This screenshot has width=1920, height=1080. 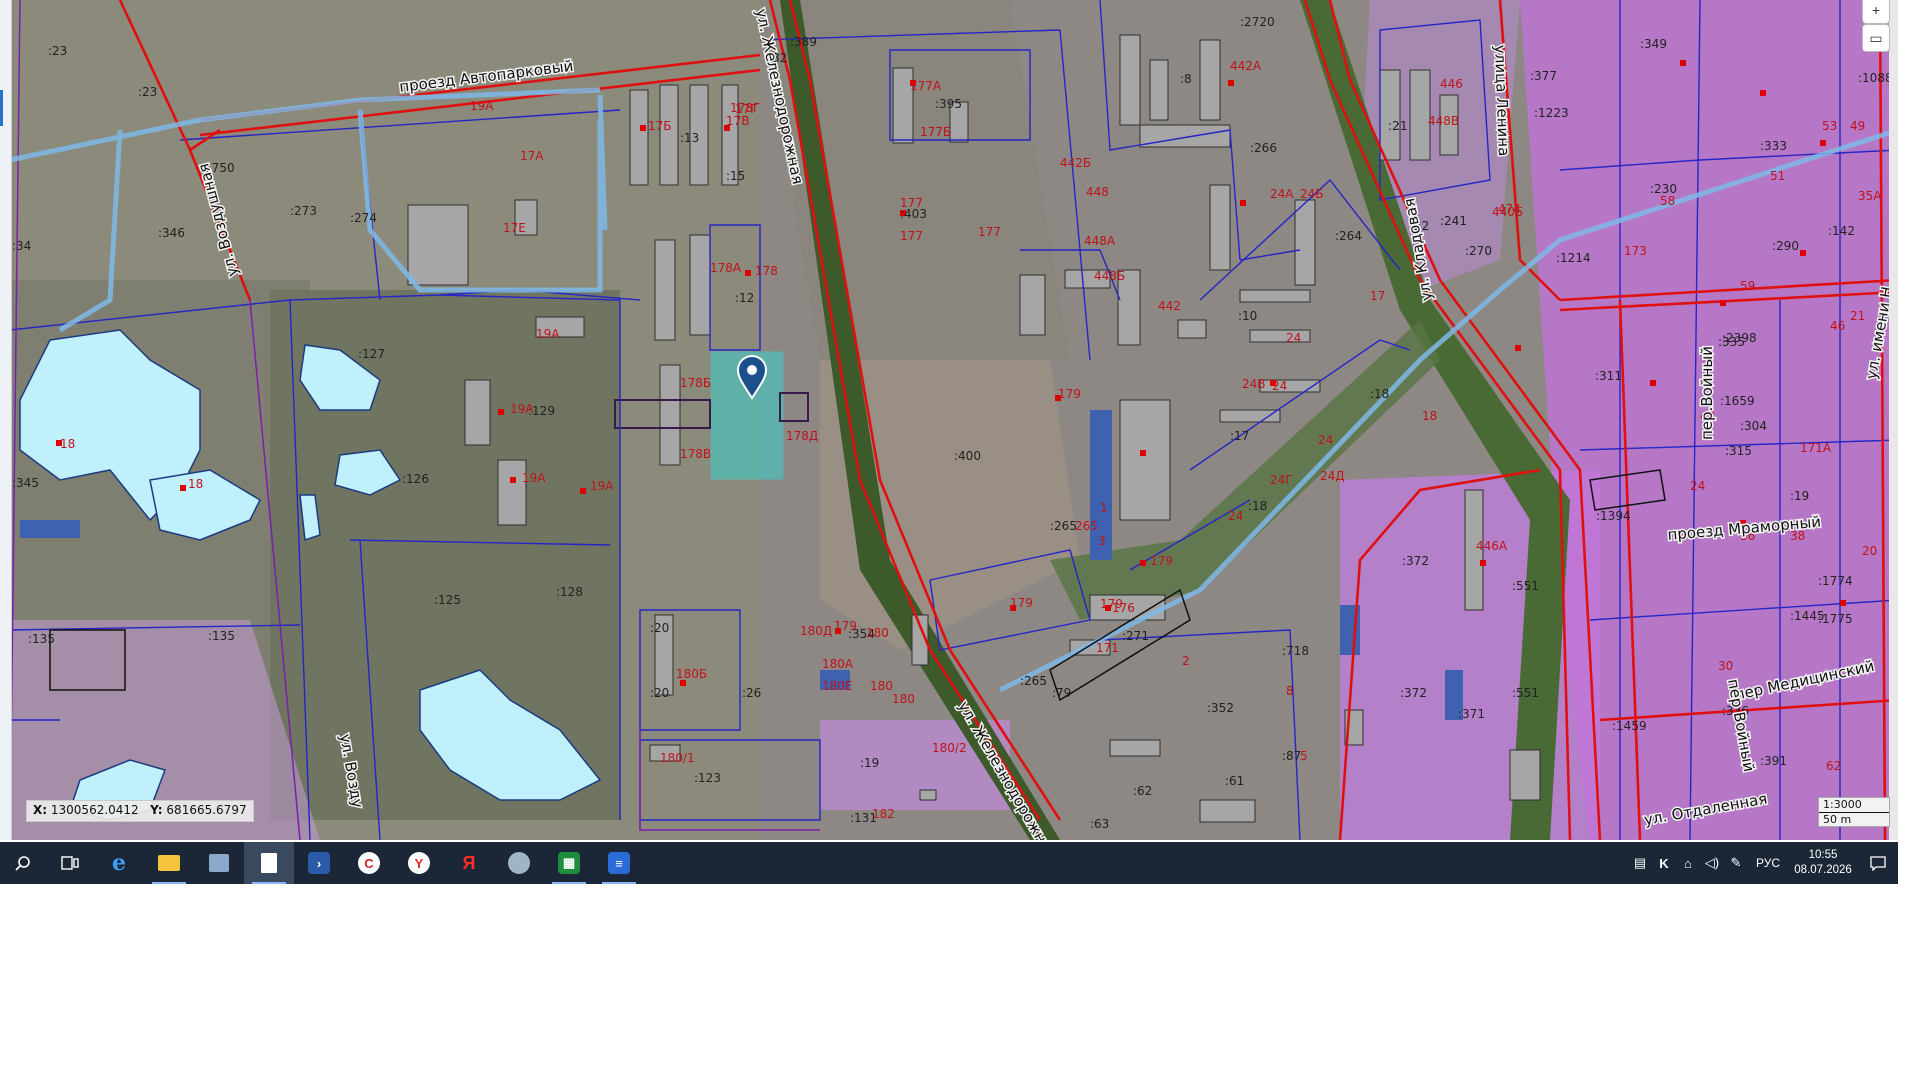 What do you see at coordinates (1135, 636) in the screenshot?
I see `parcel-label: :271` at bounding box center [1135, 636].